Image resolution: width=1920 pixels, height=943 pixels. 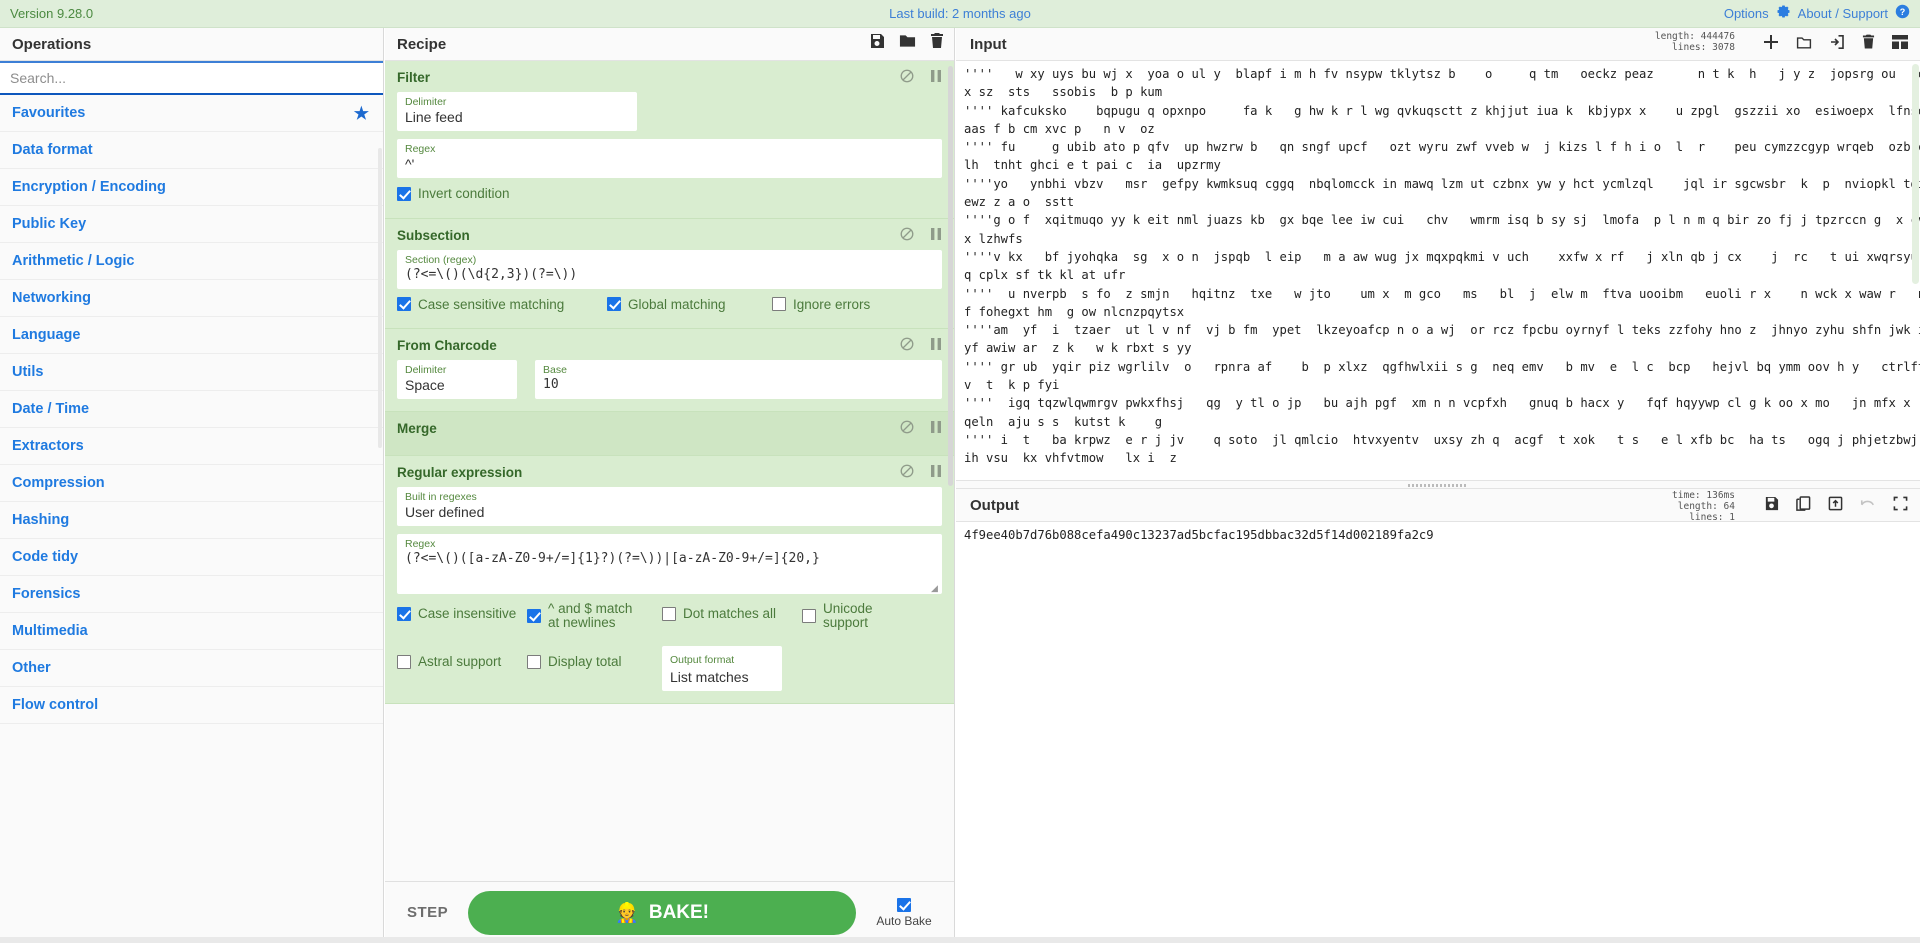 I want to click on about-support-link: About / Support, so click(x=1843, y=13).